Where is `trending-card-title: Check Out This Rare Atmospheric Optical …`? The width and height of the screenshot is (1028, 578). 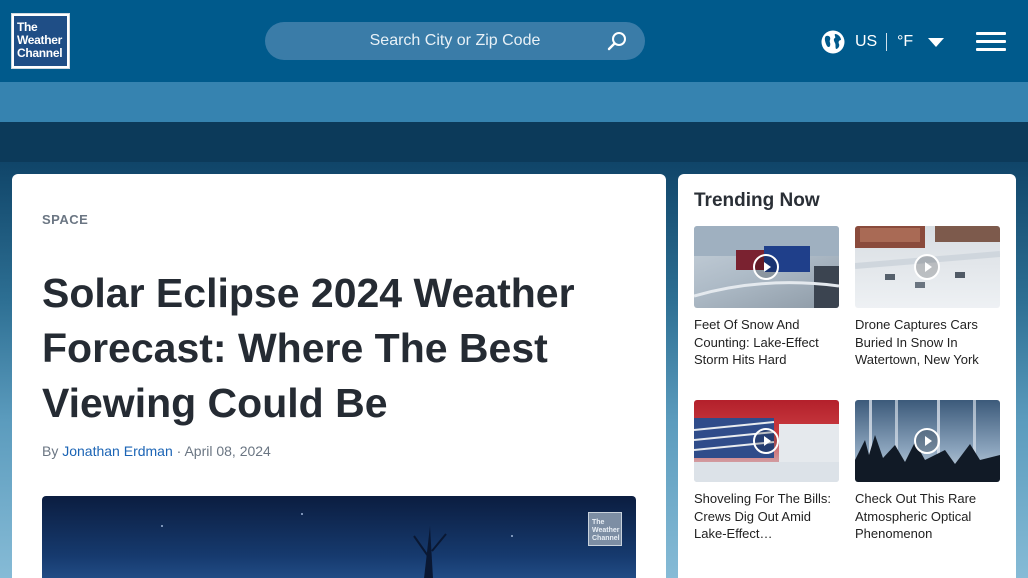
trending-card-title: Check Out This Rare Atmospheric Optical … is located at coordinates (927, 516).